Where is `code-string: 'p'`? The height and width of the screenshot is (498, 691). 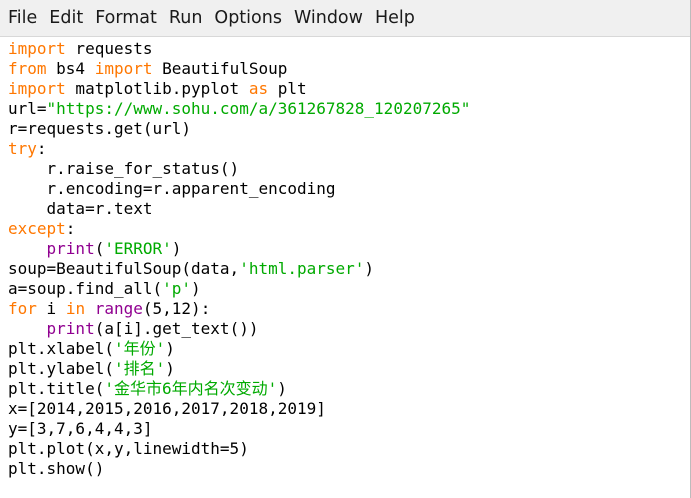 code-string: 'p' is located at coordinates (177, 288).